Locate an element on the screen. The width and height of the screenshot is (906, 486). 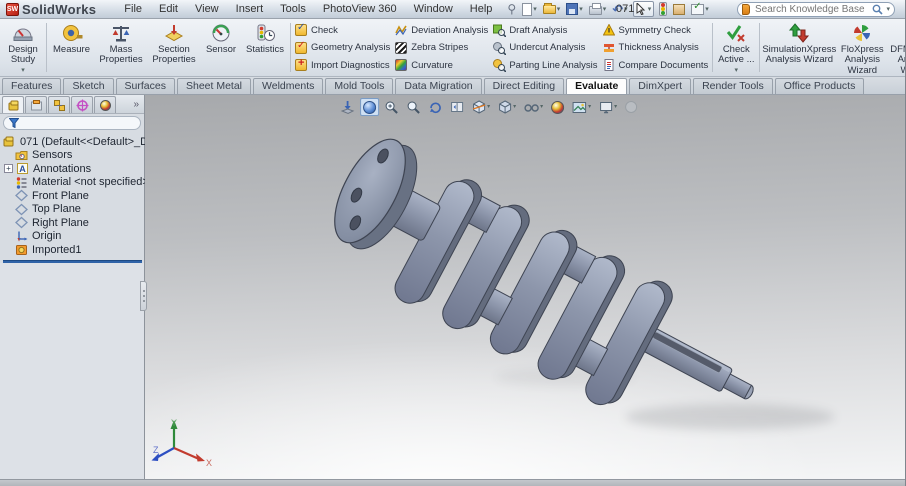
check-active-button: Check Active ... ▾ is located at coordinates (736, 47).